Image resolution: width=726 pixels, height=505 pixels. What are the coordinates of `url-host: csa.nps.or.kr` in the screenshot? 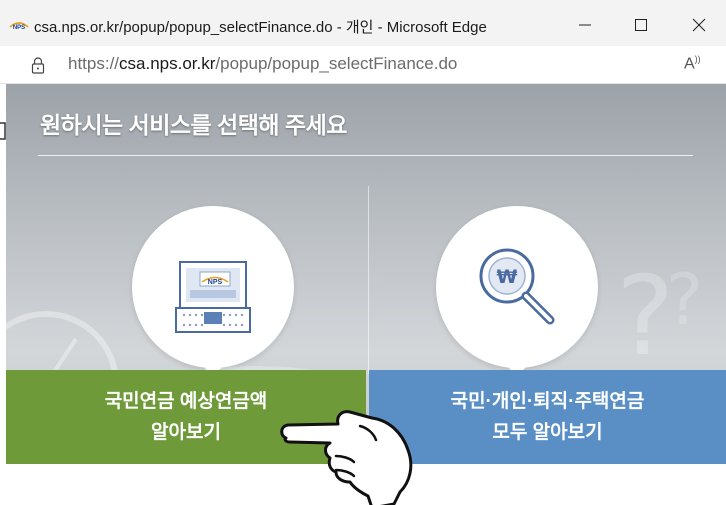 It's located at (167, 63).